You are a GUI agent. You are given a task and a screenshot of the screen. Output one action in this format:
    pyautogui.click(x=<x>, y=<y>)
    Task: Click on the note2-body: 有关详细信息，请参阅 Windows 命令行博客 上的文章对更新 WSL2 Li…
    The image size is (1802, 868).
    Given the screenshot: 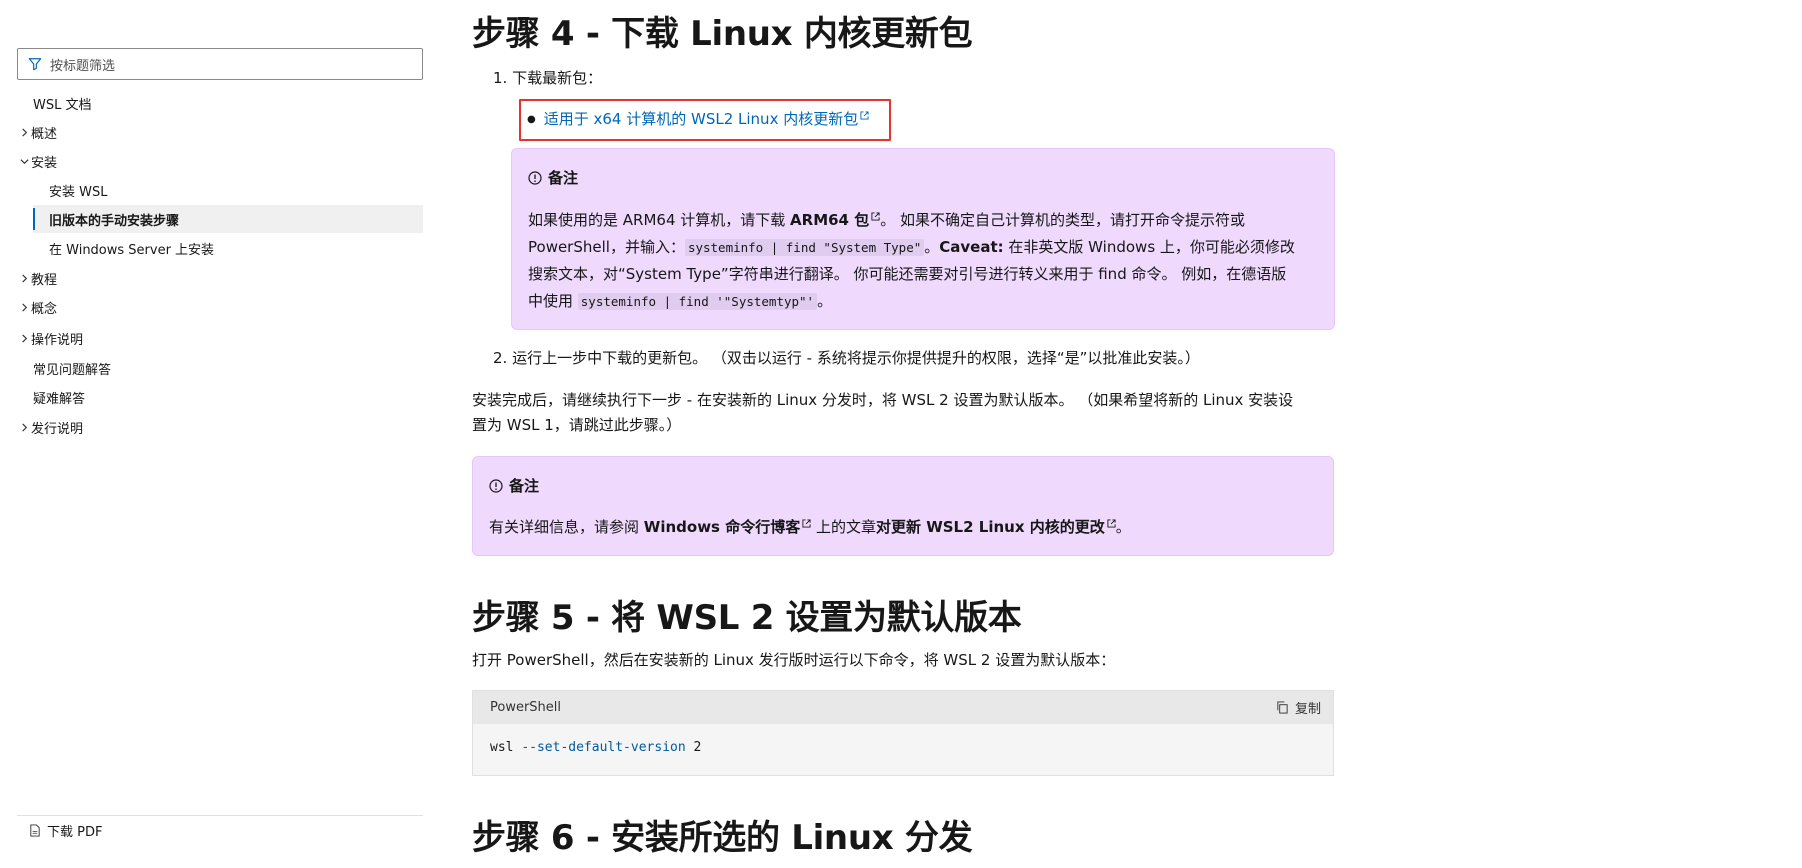 What is the action you would take?
    pyautogui.click(x=810, y=527)
    